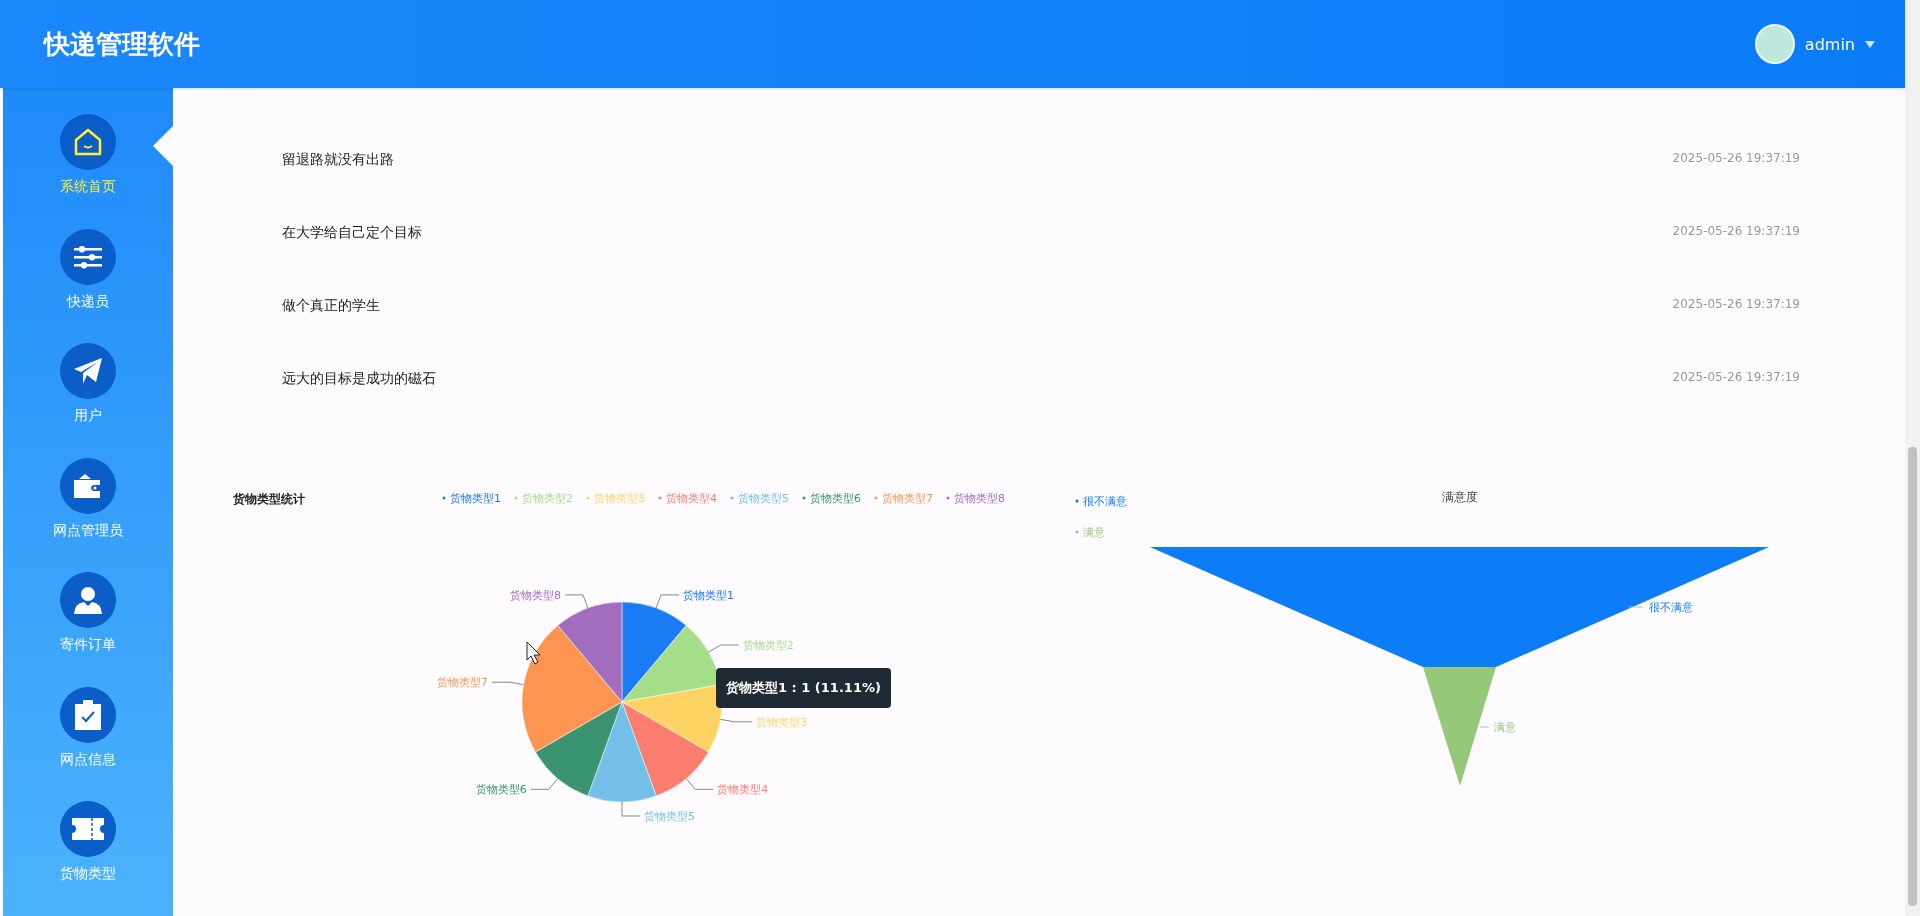 This screenshot has width=1920, height=916. Describe the element at coordinates (88, 171) in the screenshot. I see `sidebar-item: 系统首页` at that location.